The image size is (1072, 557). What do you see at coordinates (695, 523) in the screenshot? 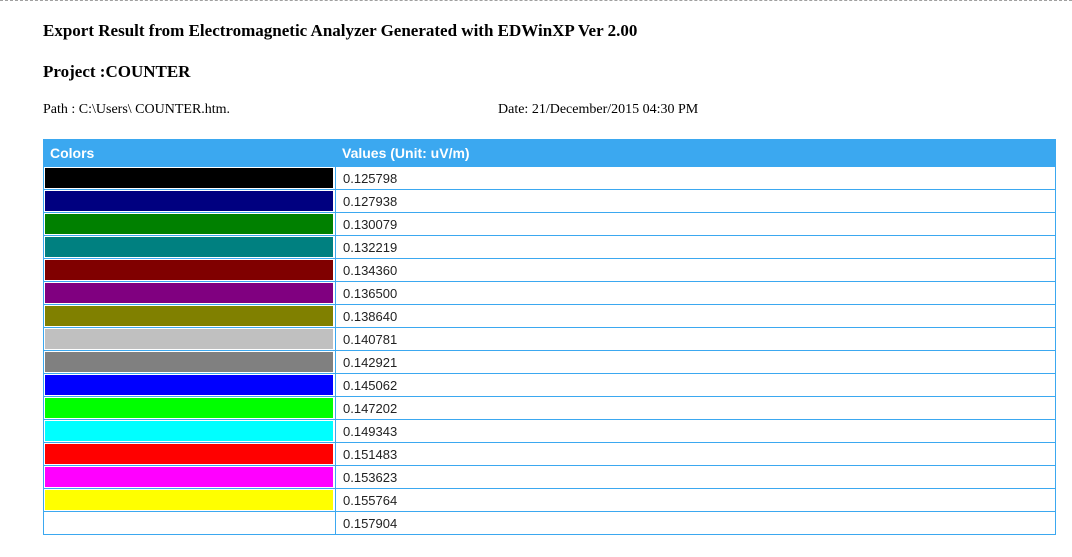
I see `value-cell: 0.157904` at bounding box center [695, 523].